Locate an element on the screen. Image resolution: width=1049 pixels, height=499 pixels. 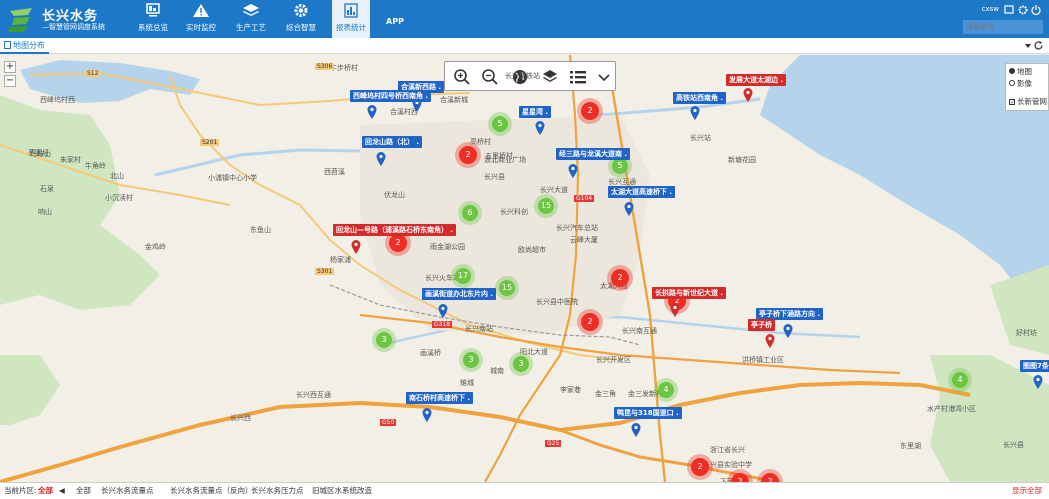
station-popup: 发展大道太湖边 . is located at coordinates (756, 80).